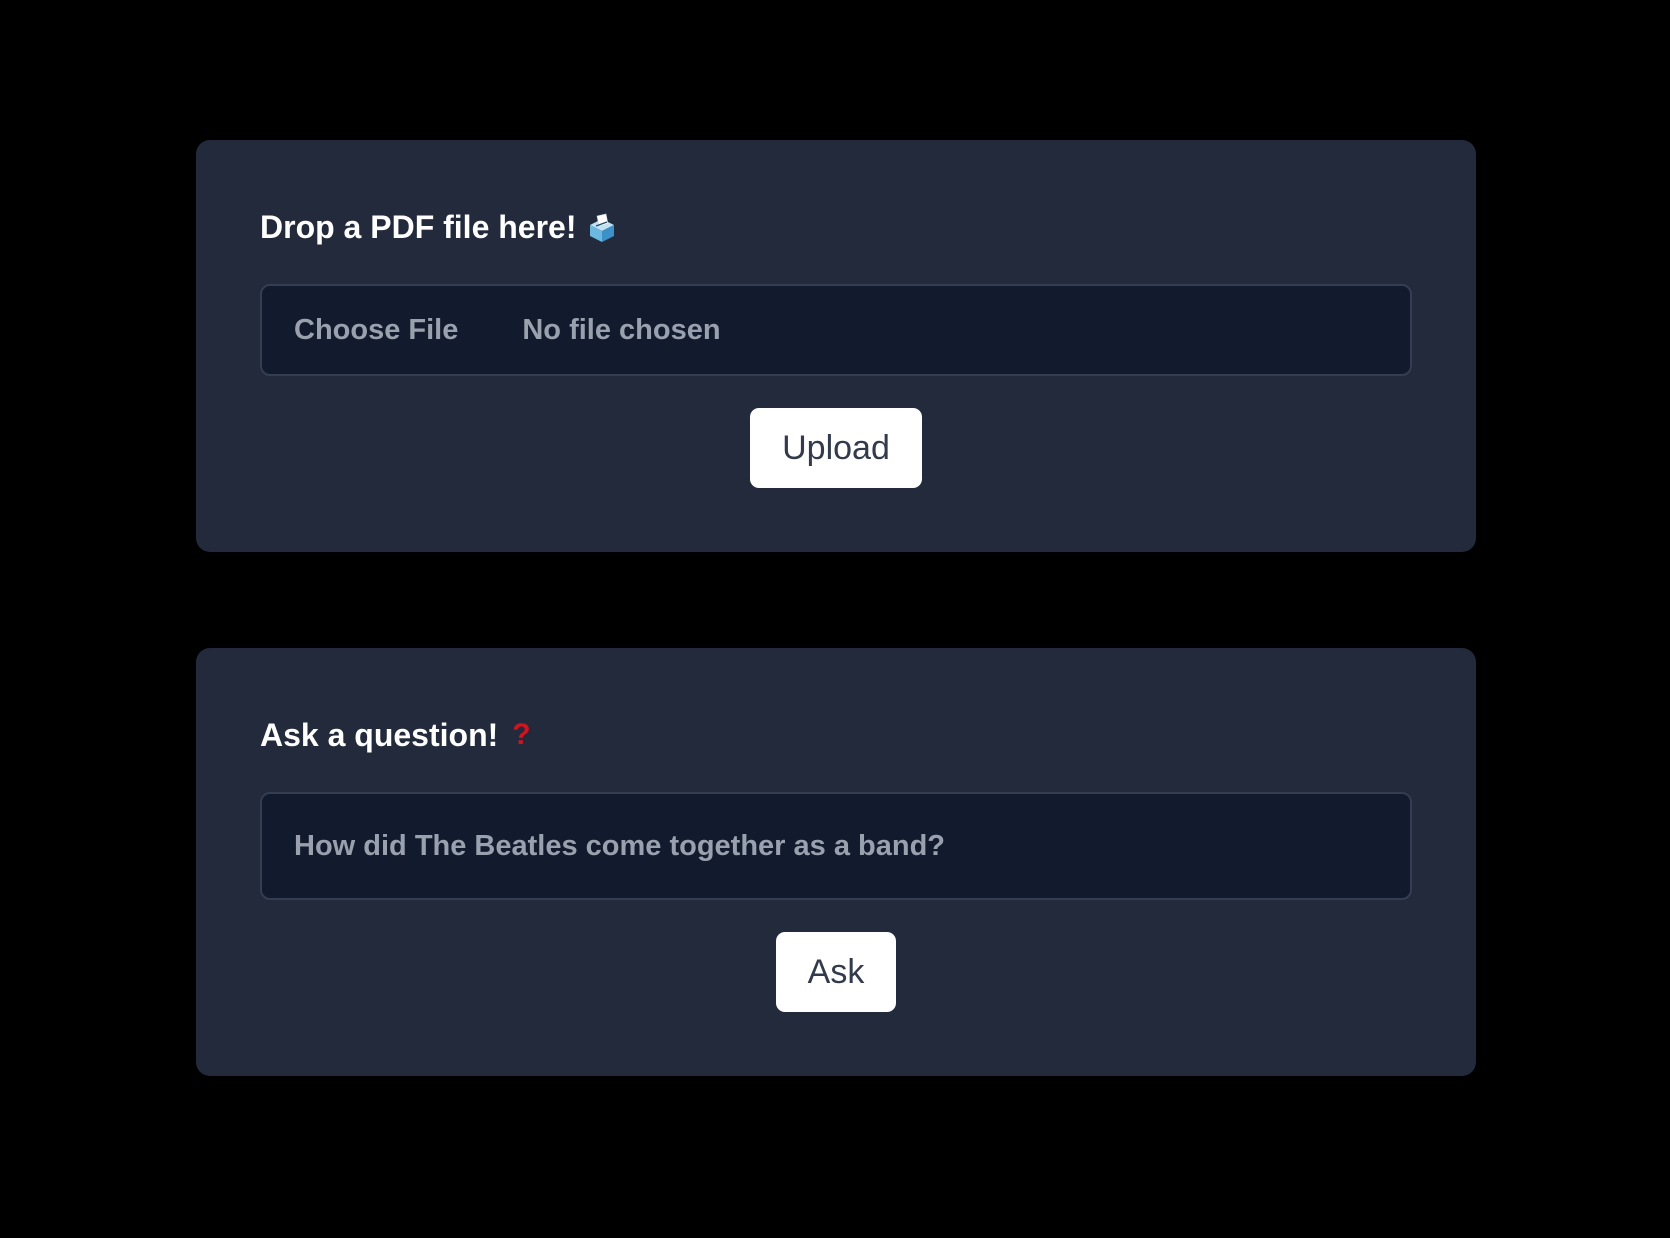  I want to click on file-input: Choose File No file chosen, so click(836, 330).